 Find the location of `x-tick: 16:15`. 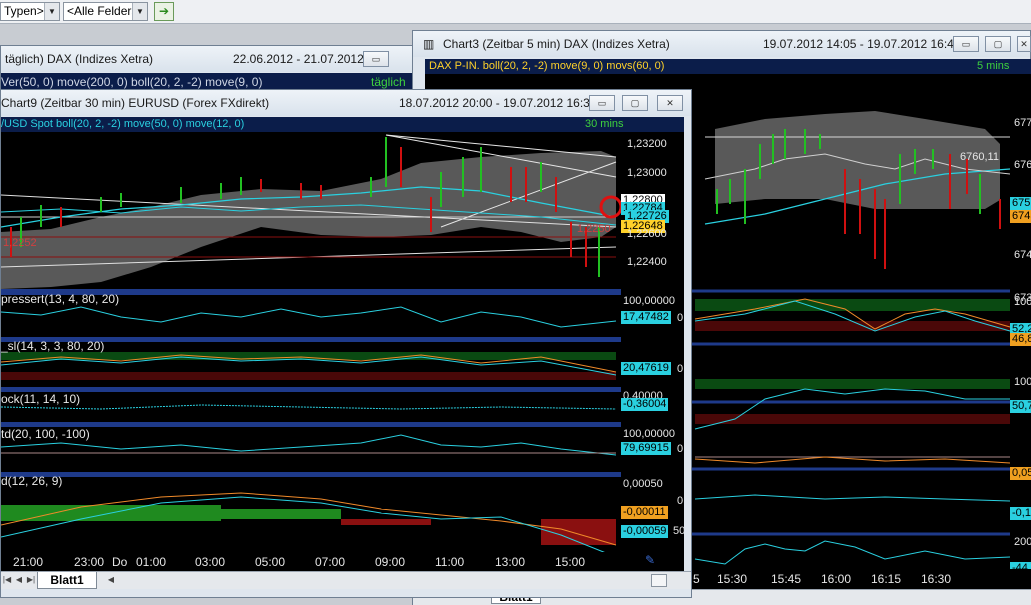

x-tick: 16:15 is located at coordinates (886, 579).